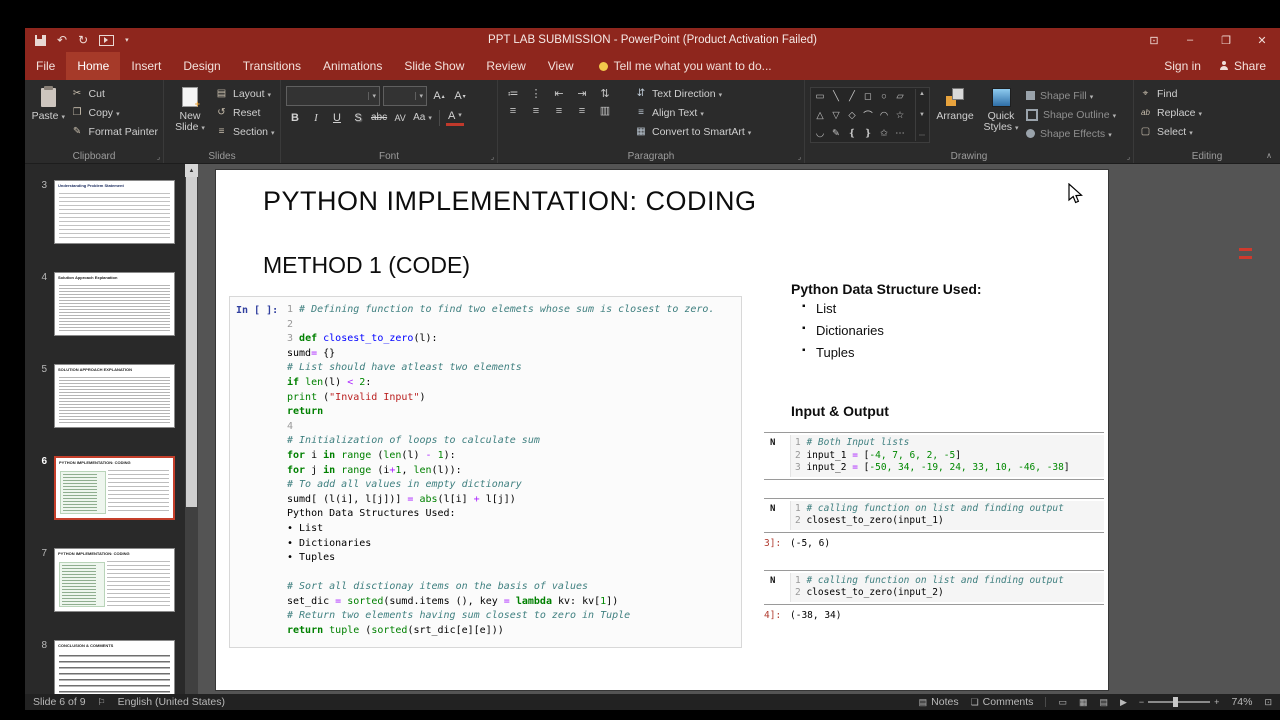  What do you see at coordinates (107, 40) in the screenshot?
I see `start-slideshow-icon` at bounding box center [107, 40].